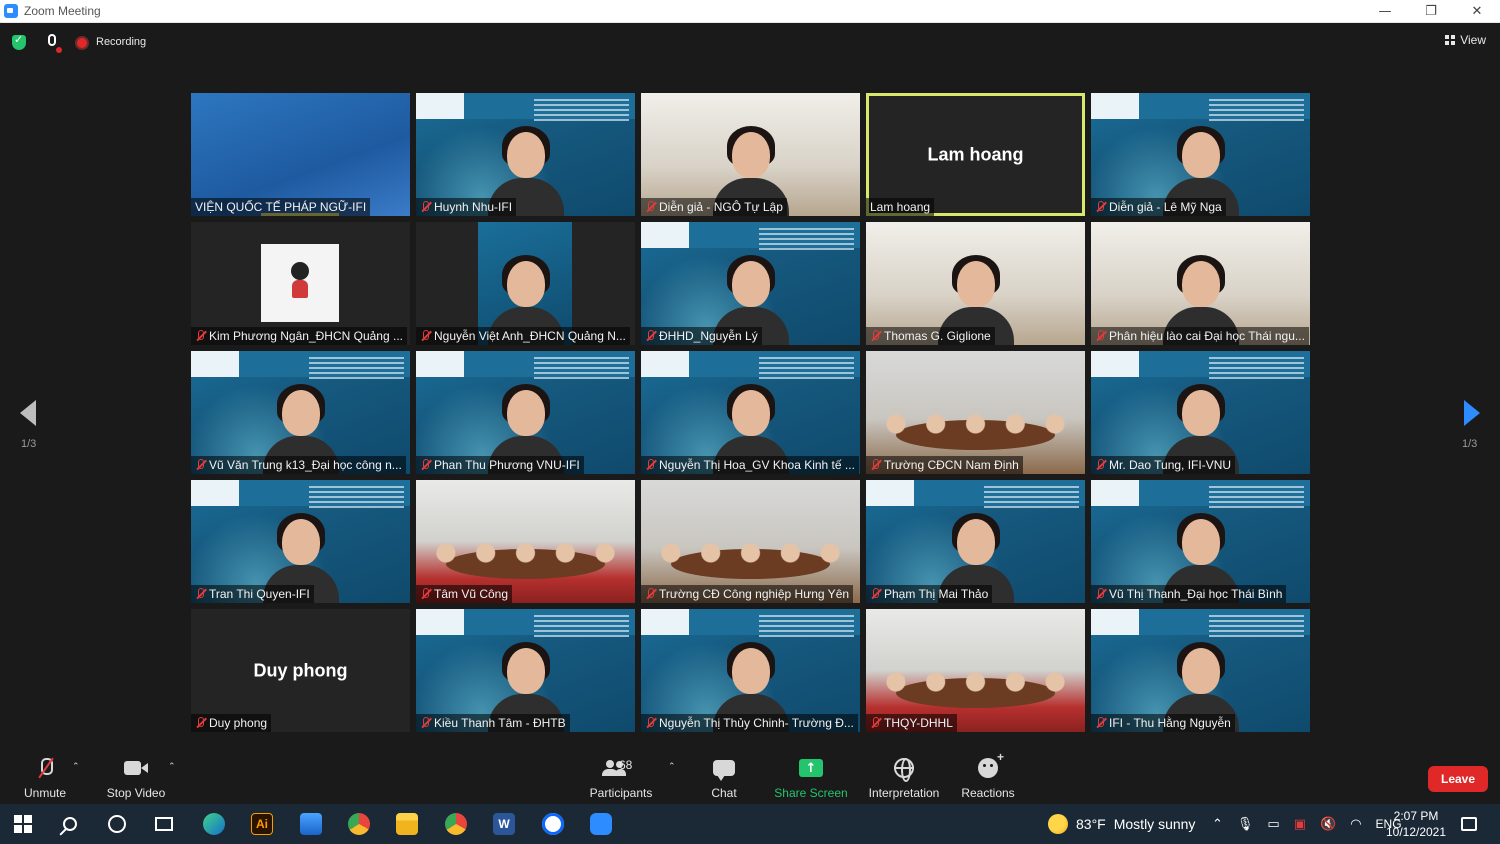 This screenshot has height=844, width=1500. Describe the element at coordinates (1196, 594) in the screenshot. I see `participant-name: Vũ Thị Thanh_Đại học Thái Bình` at that location.